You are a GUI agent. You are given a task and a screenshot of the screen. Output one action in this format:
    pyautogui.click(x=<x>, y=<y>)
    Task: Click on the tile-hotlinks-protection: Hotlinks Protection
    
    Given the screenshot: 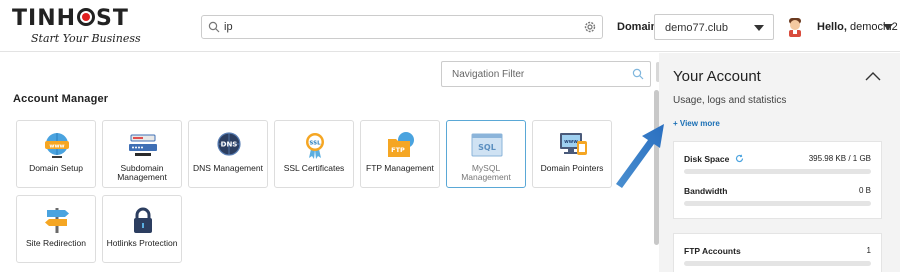 What is the action you would take?
    pyautogui.click(x=142, y=229)
    